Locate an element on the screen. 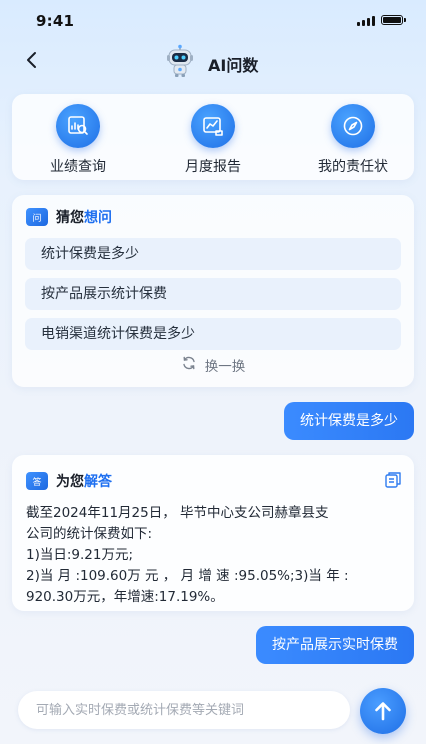  answer-text-line: 公司的统计保费如下: is located at coordinates (89, 534).